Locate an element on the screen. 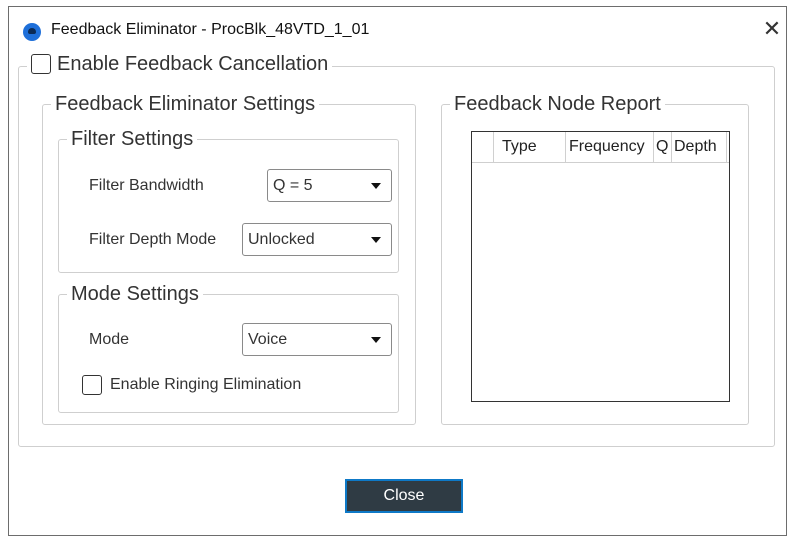 The width and height of the screenshot is (791, 541). enable-feedback-cancellation-checkbox is located at coordinates (41, 64).